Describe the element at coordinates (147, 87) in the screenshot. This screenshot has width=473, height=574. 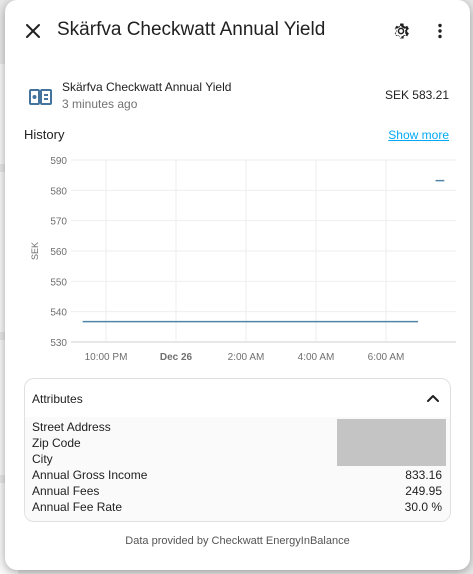
I see `entity-name: Skärfva Checkwatt Annual Yield` at that location.